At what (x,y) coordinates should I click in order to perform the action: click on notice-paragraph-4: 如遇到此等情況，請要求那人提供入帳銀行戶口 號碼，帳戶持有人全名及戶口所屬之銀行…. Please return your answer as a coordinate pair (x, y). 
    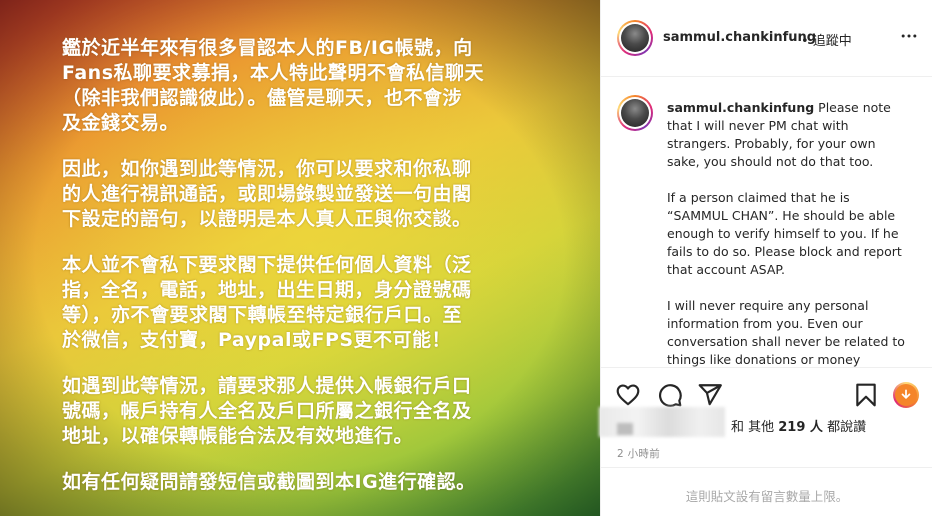
    Looking at the image, I should click on (267, 411).